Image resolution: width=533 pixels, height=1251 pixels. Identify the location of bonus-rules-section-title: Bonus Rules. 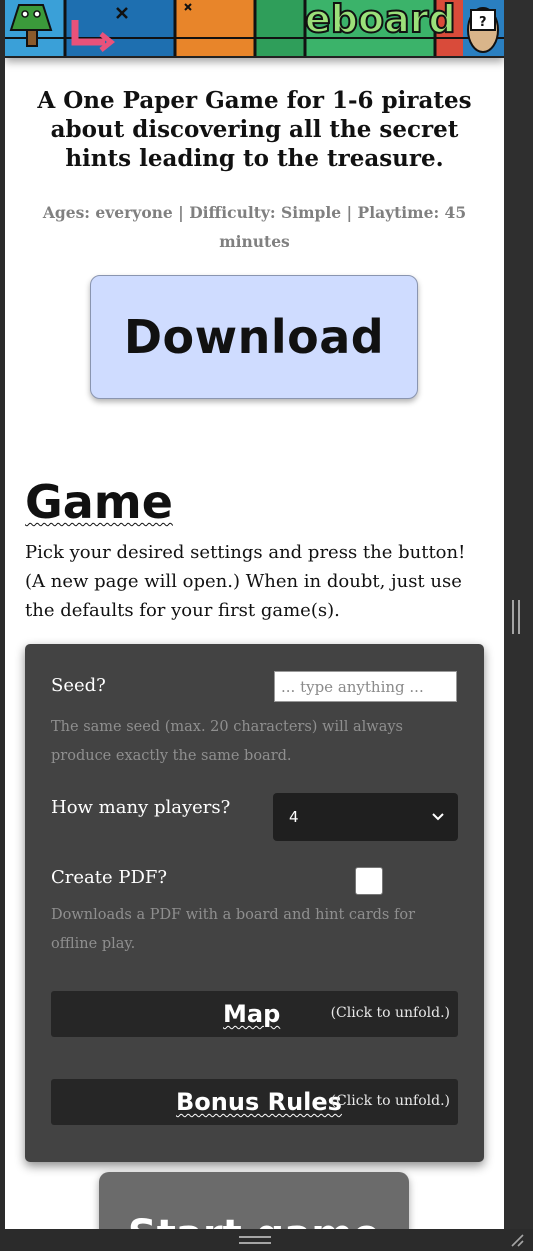
(259, 1102).